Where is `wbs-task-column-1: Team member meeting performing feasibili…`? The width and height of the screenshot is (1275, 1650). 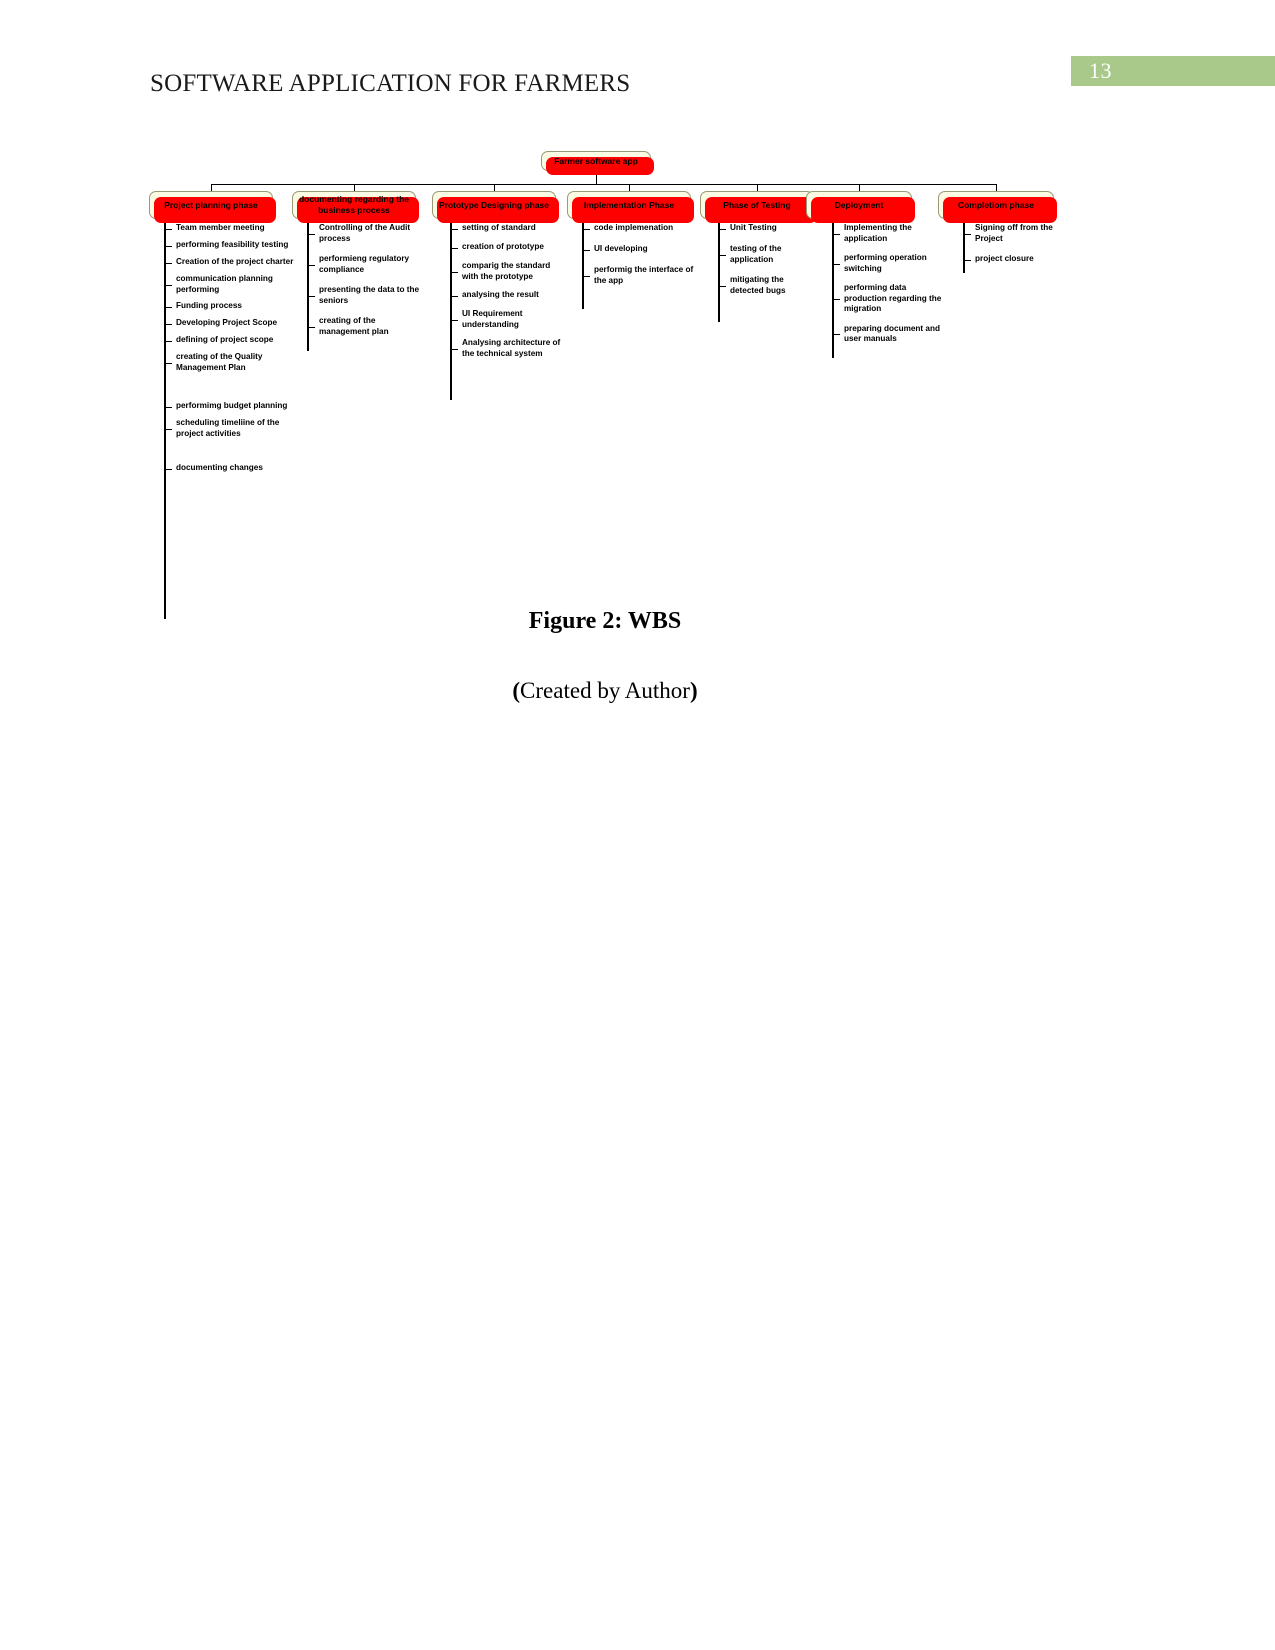
wbs-task-column-1: Team member meeting performing feasibili… is located at coordinates (229, 421).